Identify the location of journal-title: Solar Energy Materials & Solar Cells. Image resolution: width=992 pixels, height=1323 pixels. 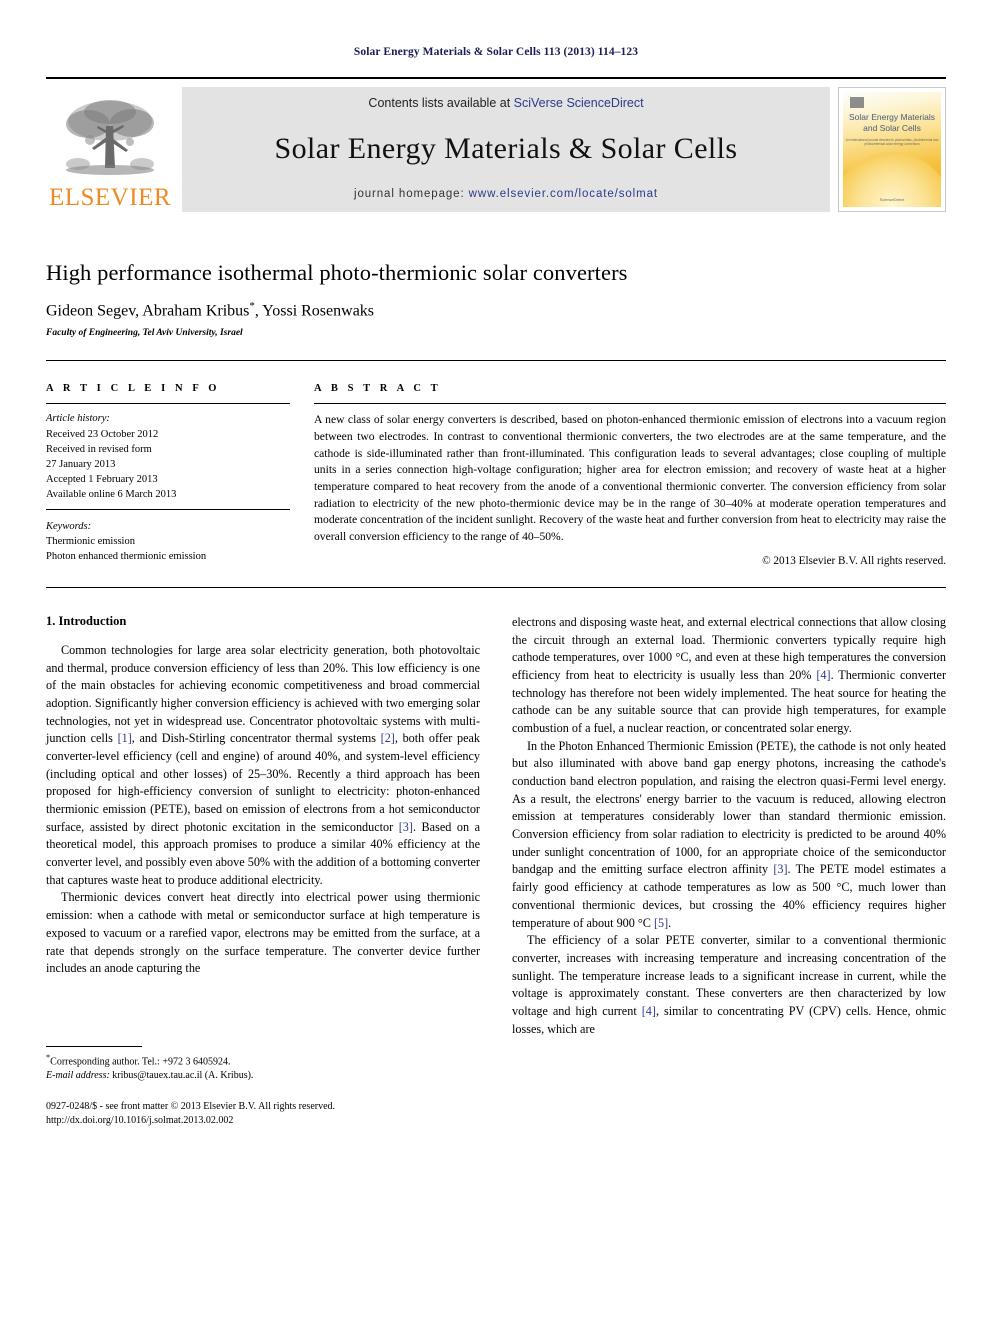
(506, 148).